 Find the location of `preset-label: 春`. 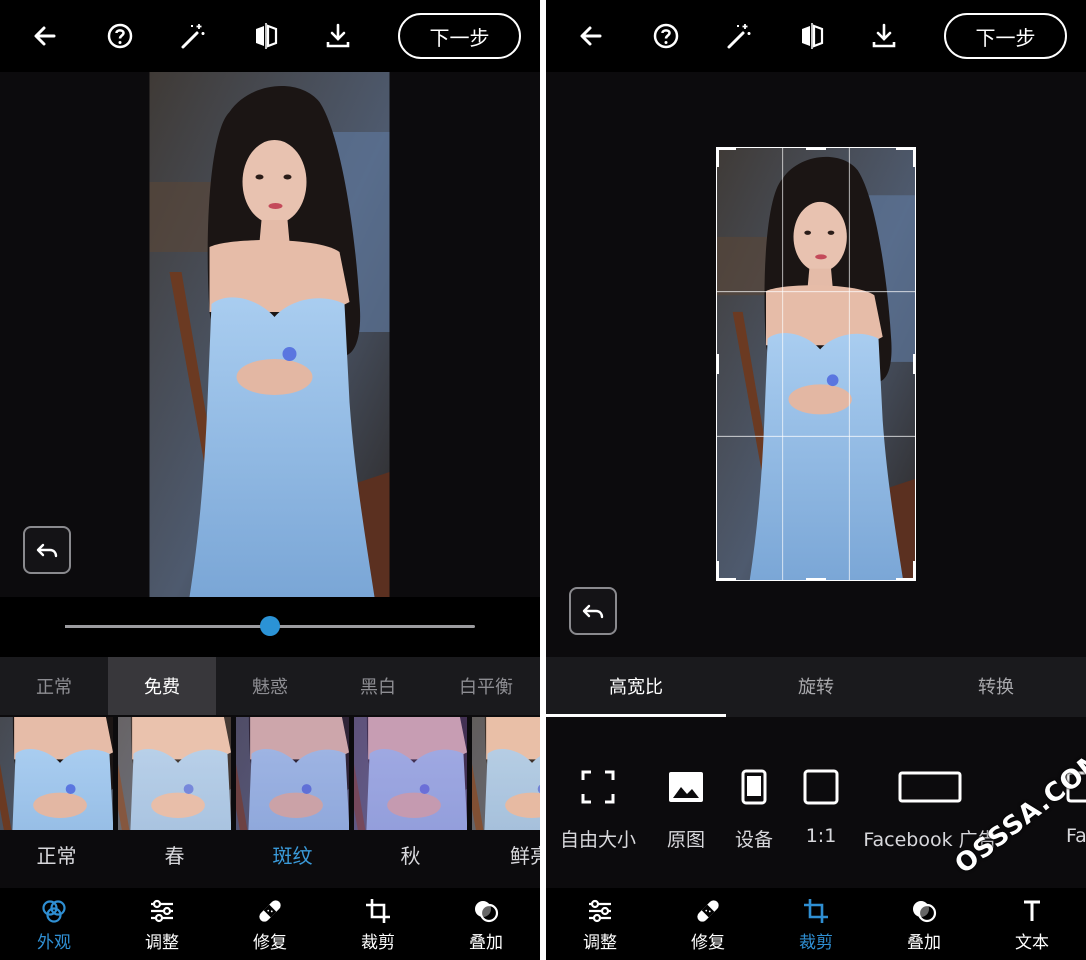

preset-label: 春 is located at coordinates (174, 854).